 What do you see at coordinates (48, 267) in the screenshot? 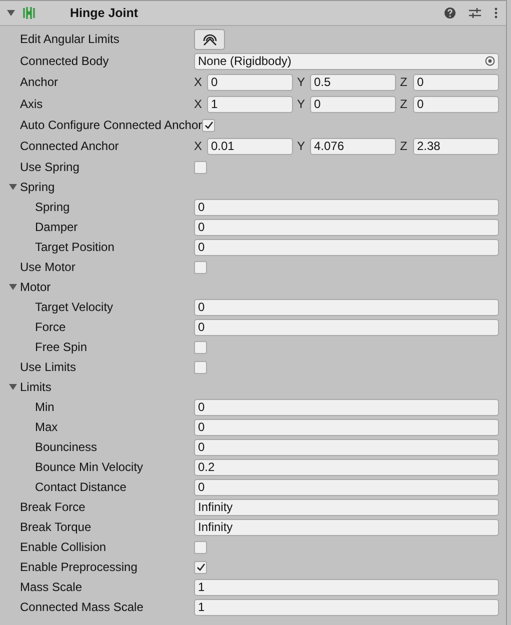
I see `field-label: Use Motor` at bounding box center [48, 267].